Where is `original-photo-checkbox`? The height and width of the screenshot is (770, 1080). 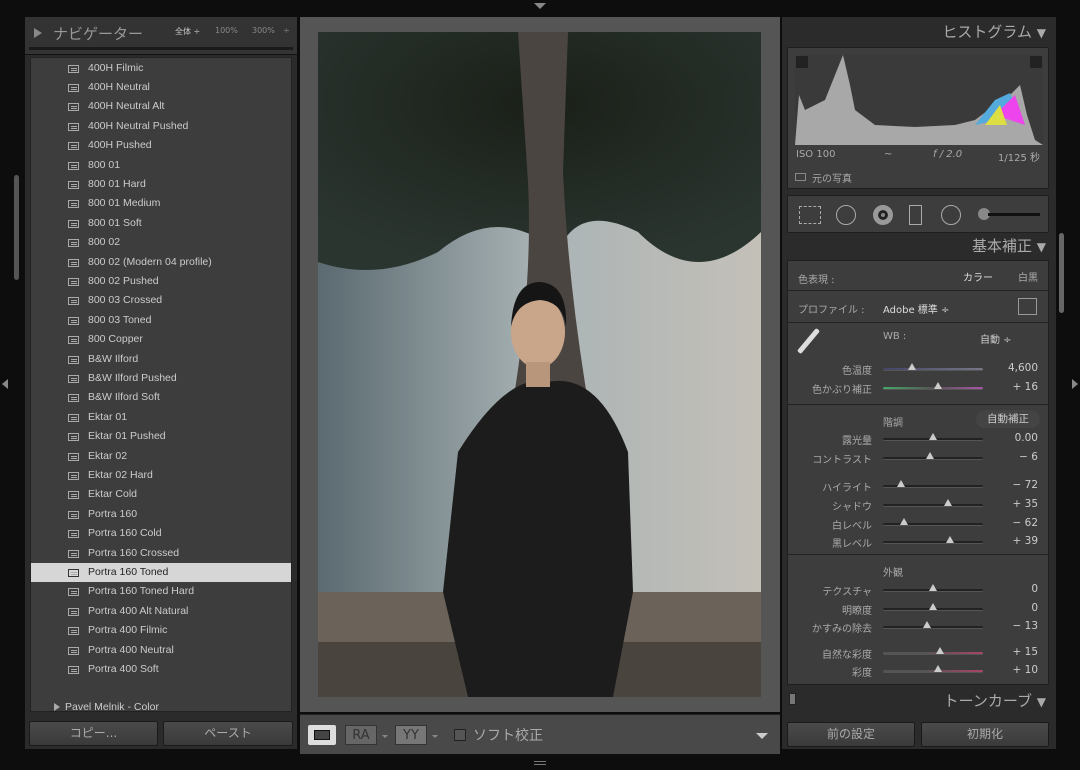
original-photo-checkbox is located at coordinates (800, 177).